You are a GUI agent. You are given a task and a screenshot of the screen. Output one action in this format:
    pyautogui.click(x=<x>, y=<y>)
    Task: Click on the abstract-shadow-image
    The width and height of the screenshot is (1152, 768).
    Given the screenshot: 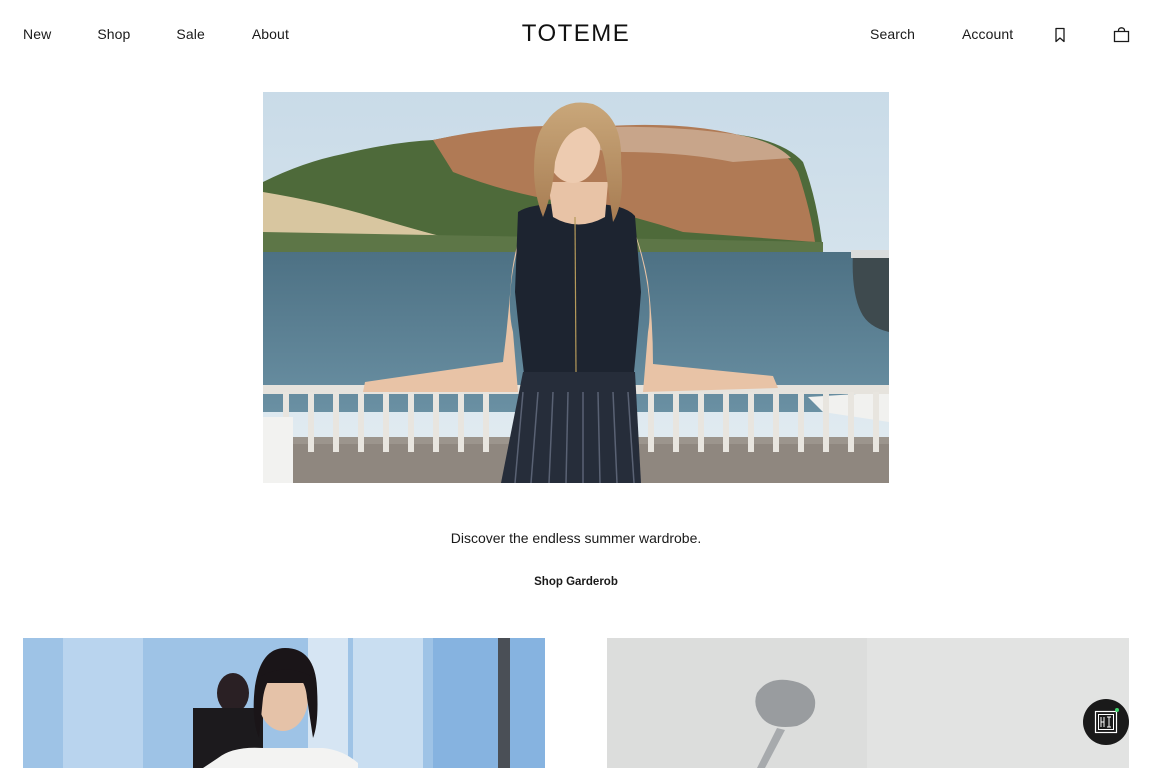 What is the action you would take?
    pyautogui.click(x=868, y=703)
    